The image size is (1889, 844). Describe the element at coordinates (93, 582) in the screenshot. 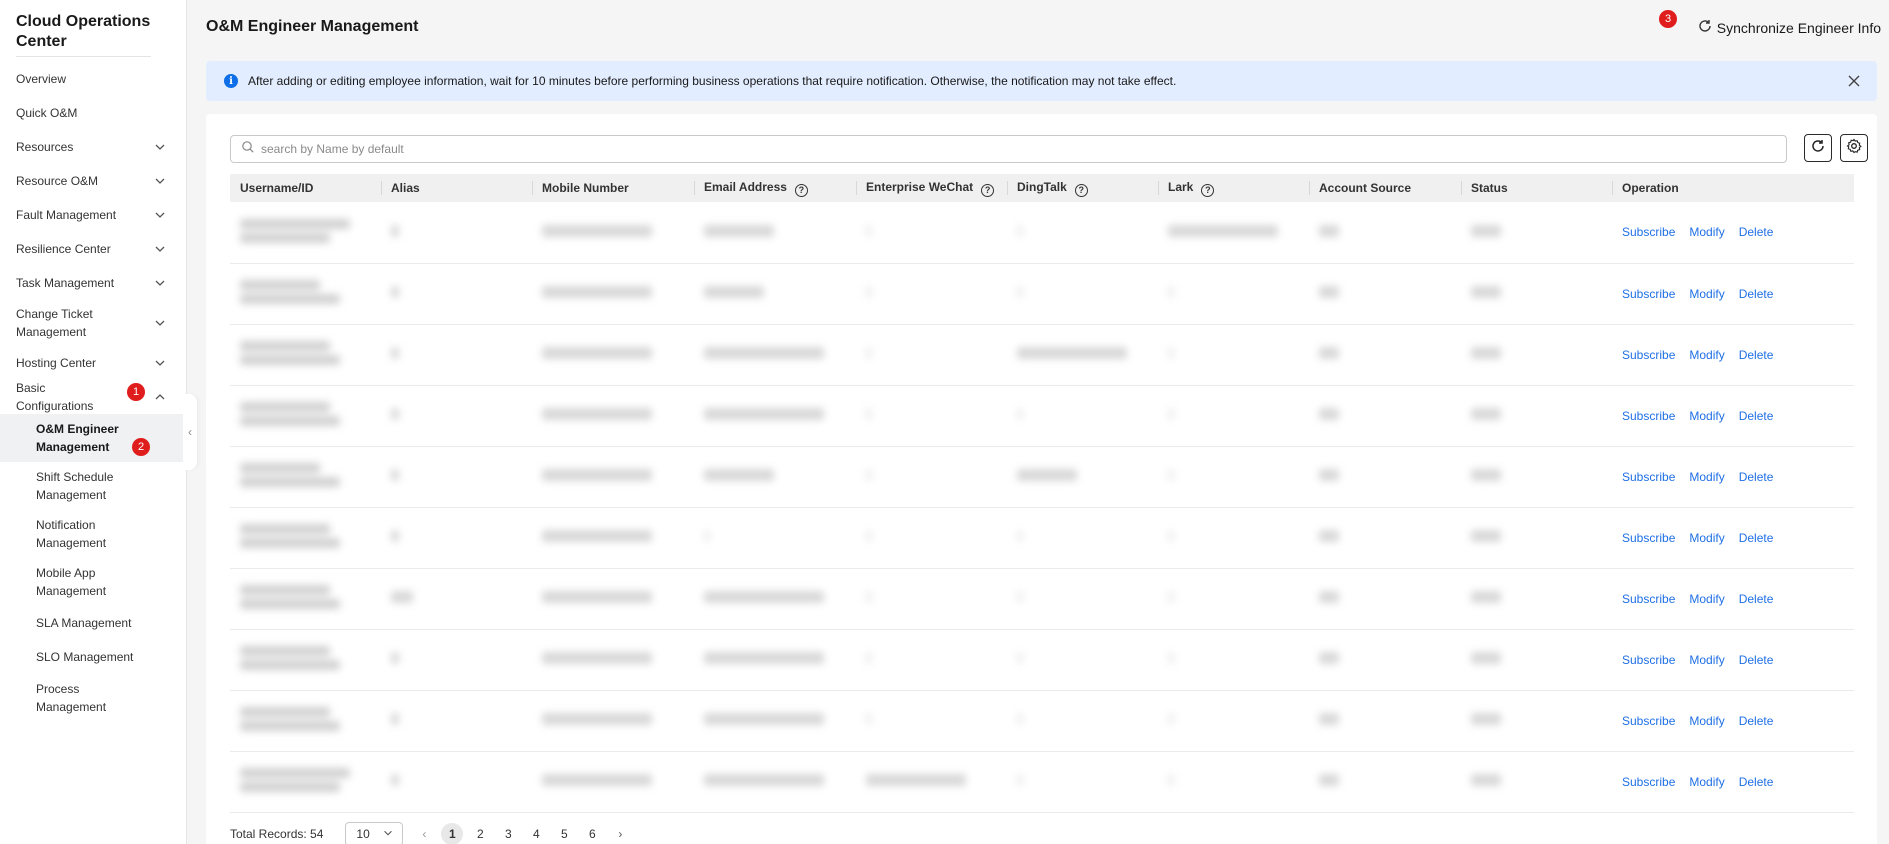

I see `sidebar-subitem-mobile-app: Mobile App Management` at that location.